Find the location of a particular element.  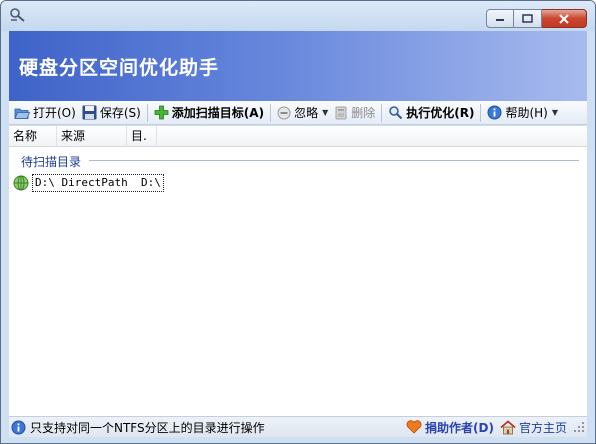

window-controls is located at coordinates (536, 18).